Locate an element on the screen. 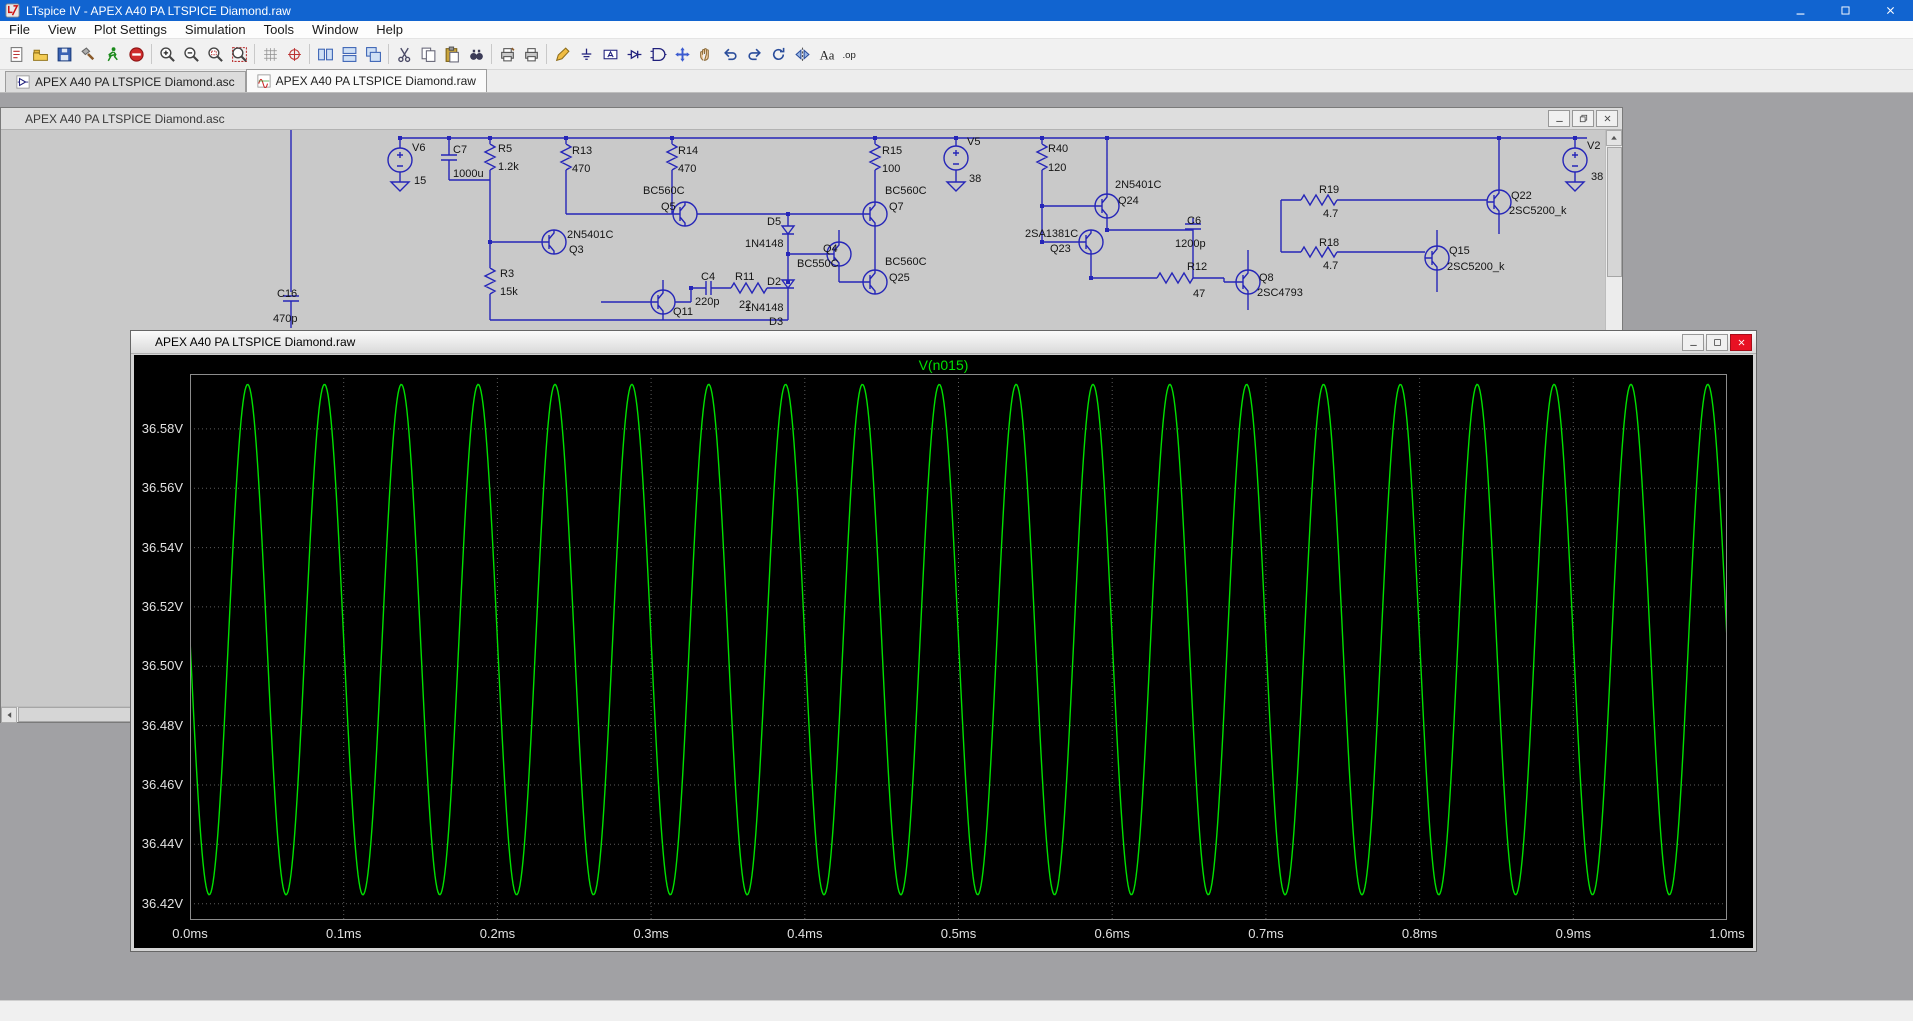 The width and height of the screenshot is (1913, 1021). component-label: R11 is located at coordinates (744, 277).